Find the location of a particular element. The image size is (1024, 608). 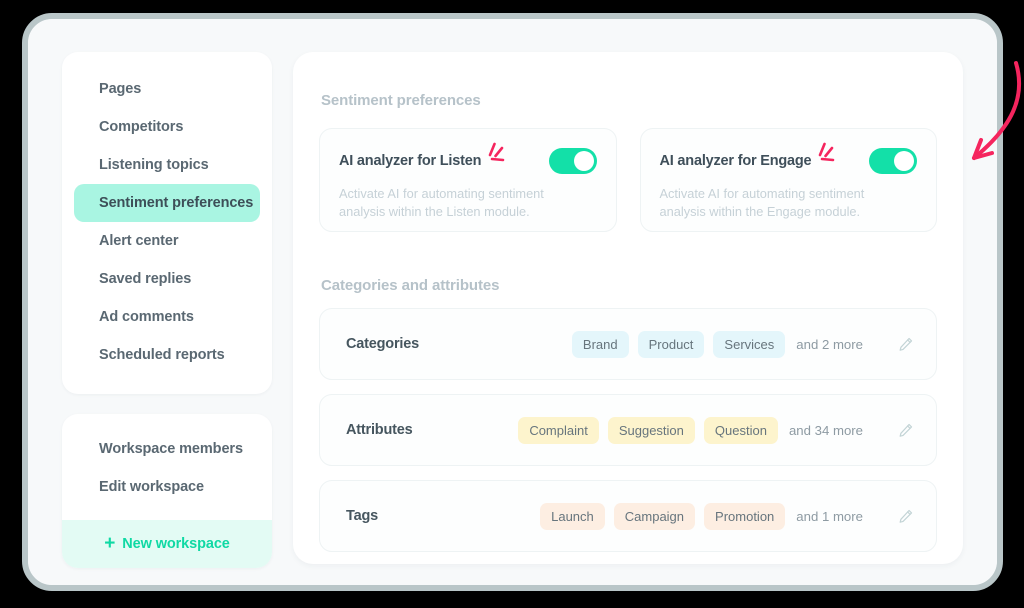

new-workspace-label: New workspace is located at coordinates (176, 544).